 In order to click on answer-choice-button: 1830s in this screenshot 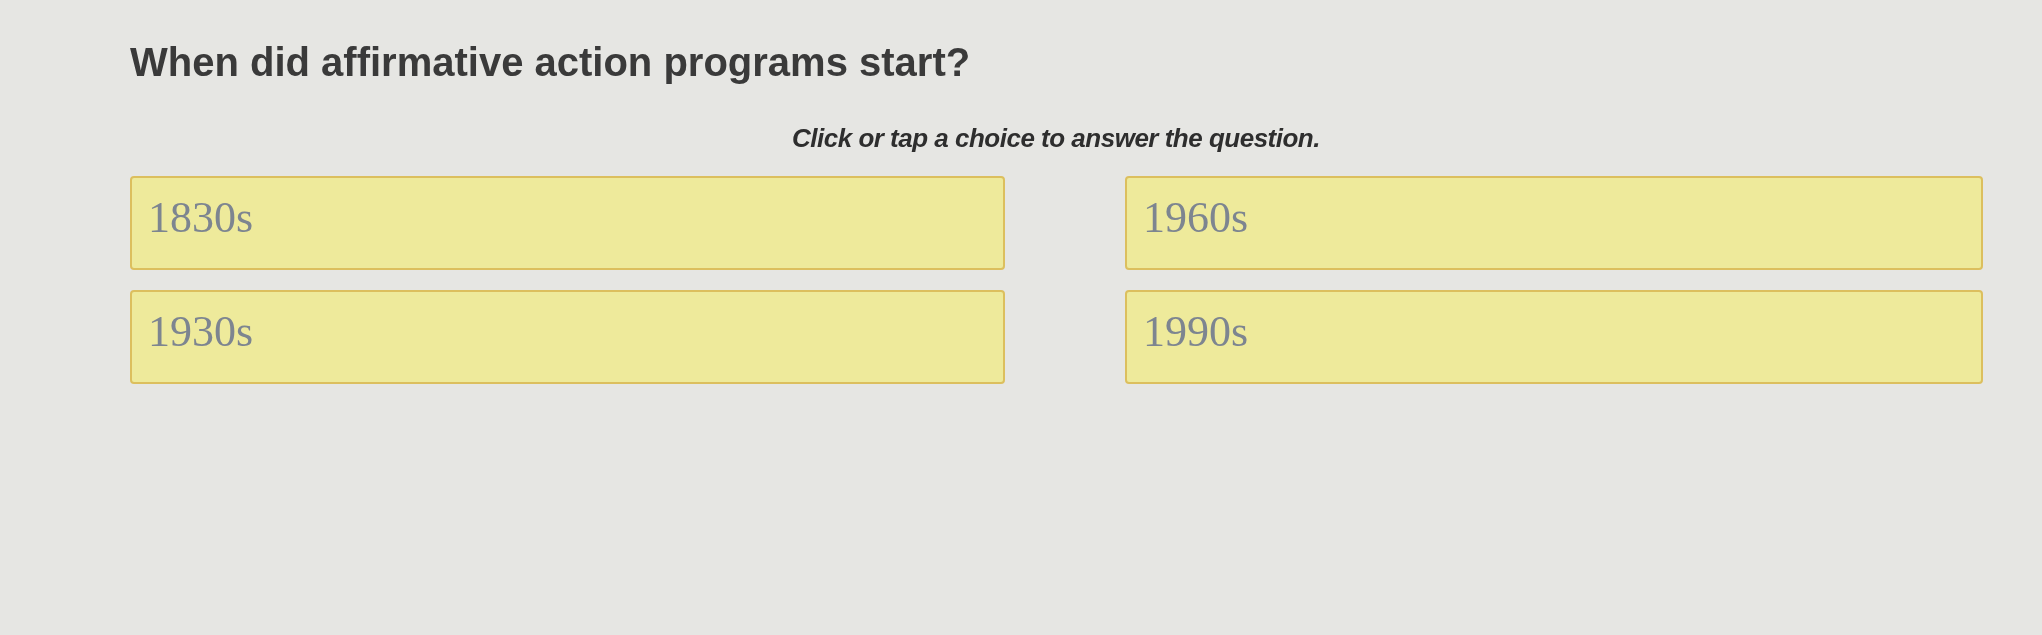, I will do `click(567, 223)`.